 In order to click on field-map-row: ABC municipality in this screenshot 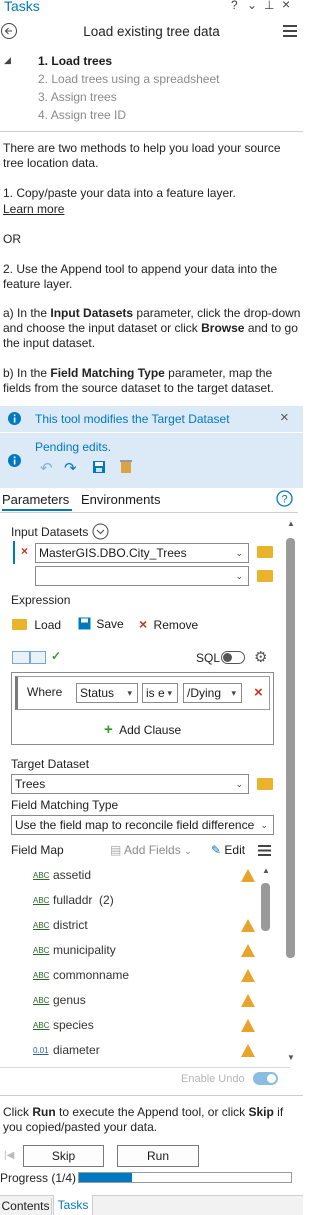, I will do `click(74, 950)`.